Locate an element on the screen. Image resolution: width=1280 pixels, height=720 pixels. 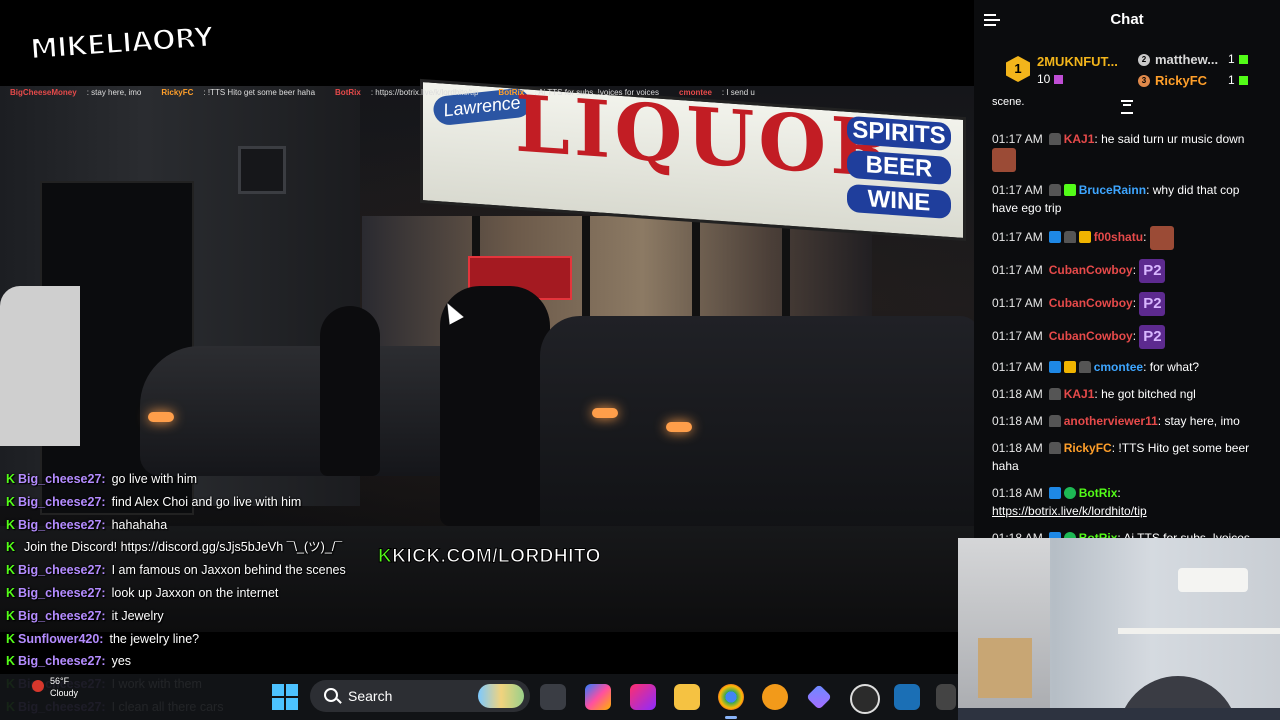
ticker-text: !TTS Hito get some beer haha is located at coordinates (261, 92).